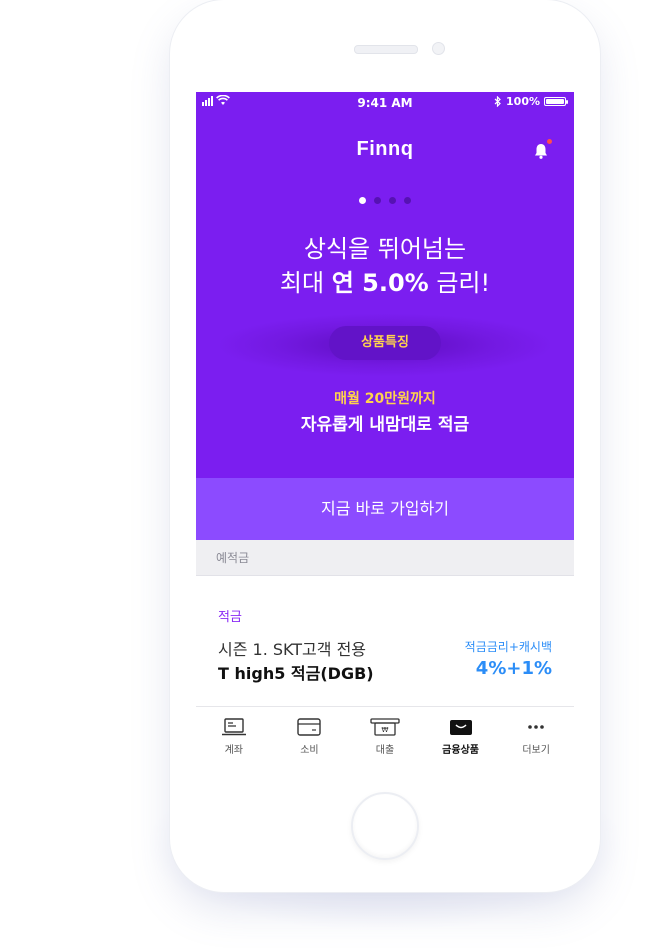 The image size is (664, 948). I want to click on hero-line2-suffix: 금리!, so click(459, 283).